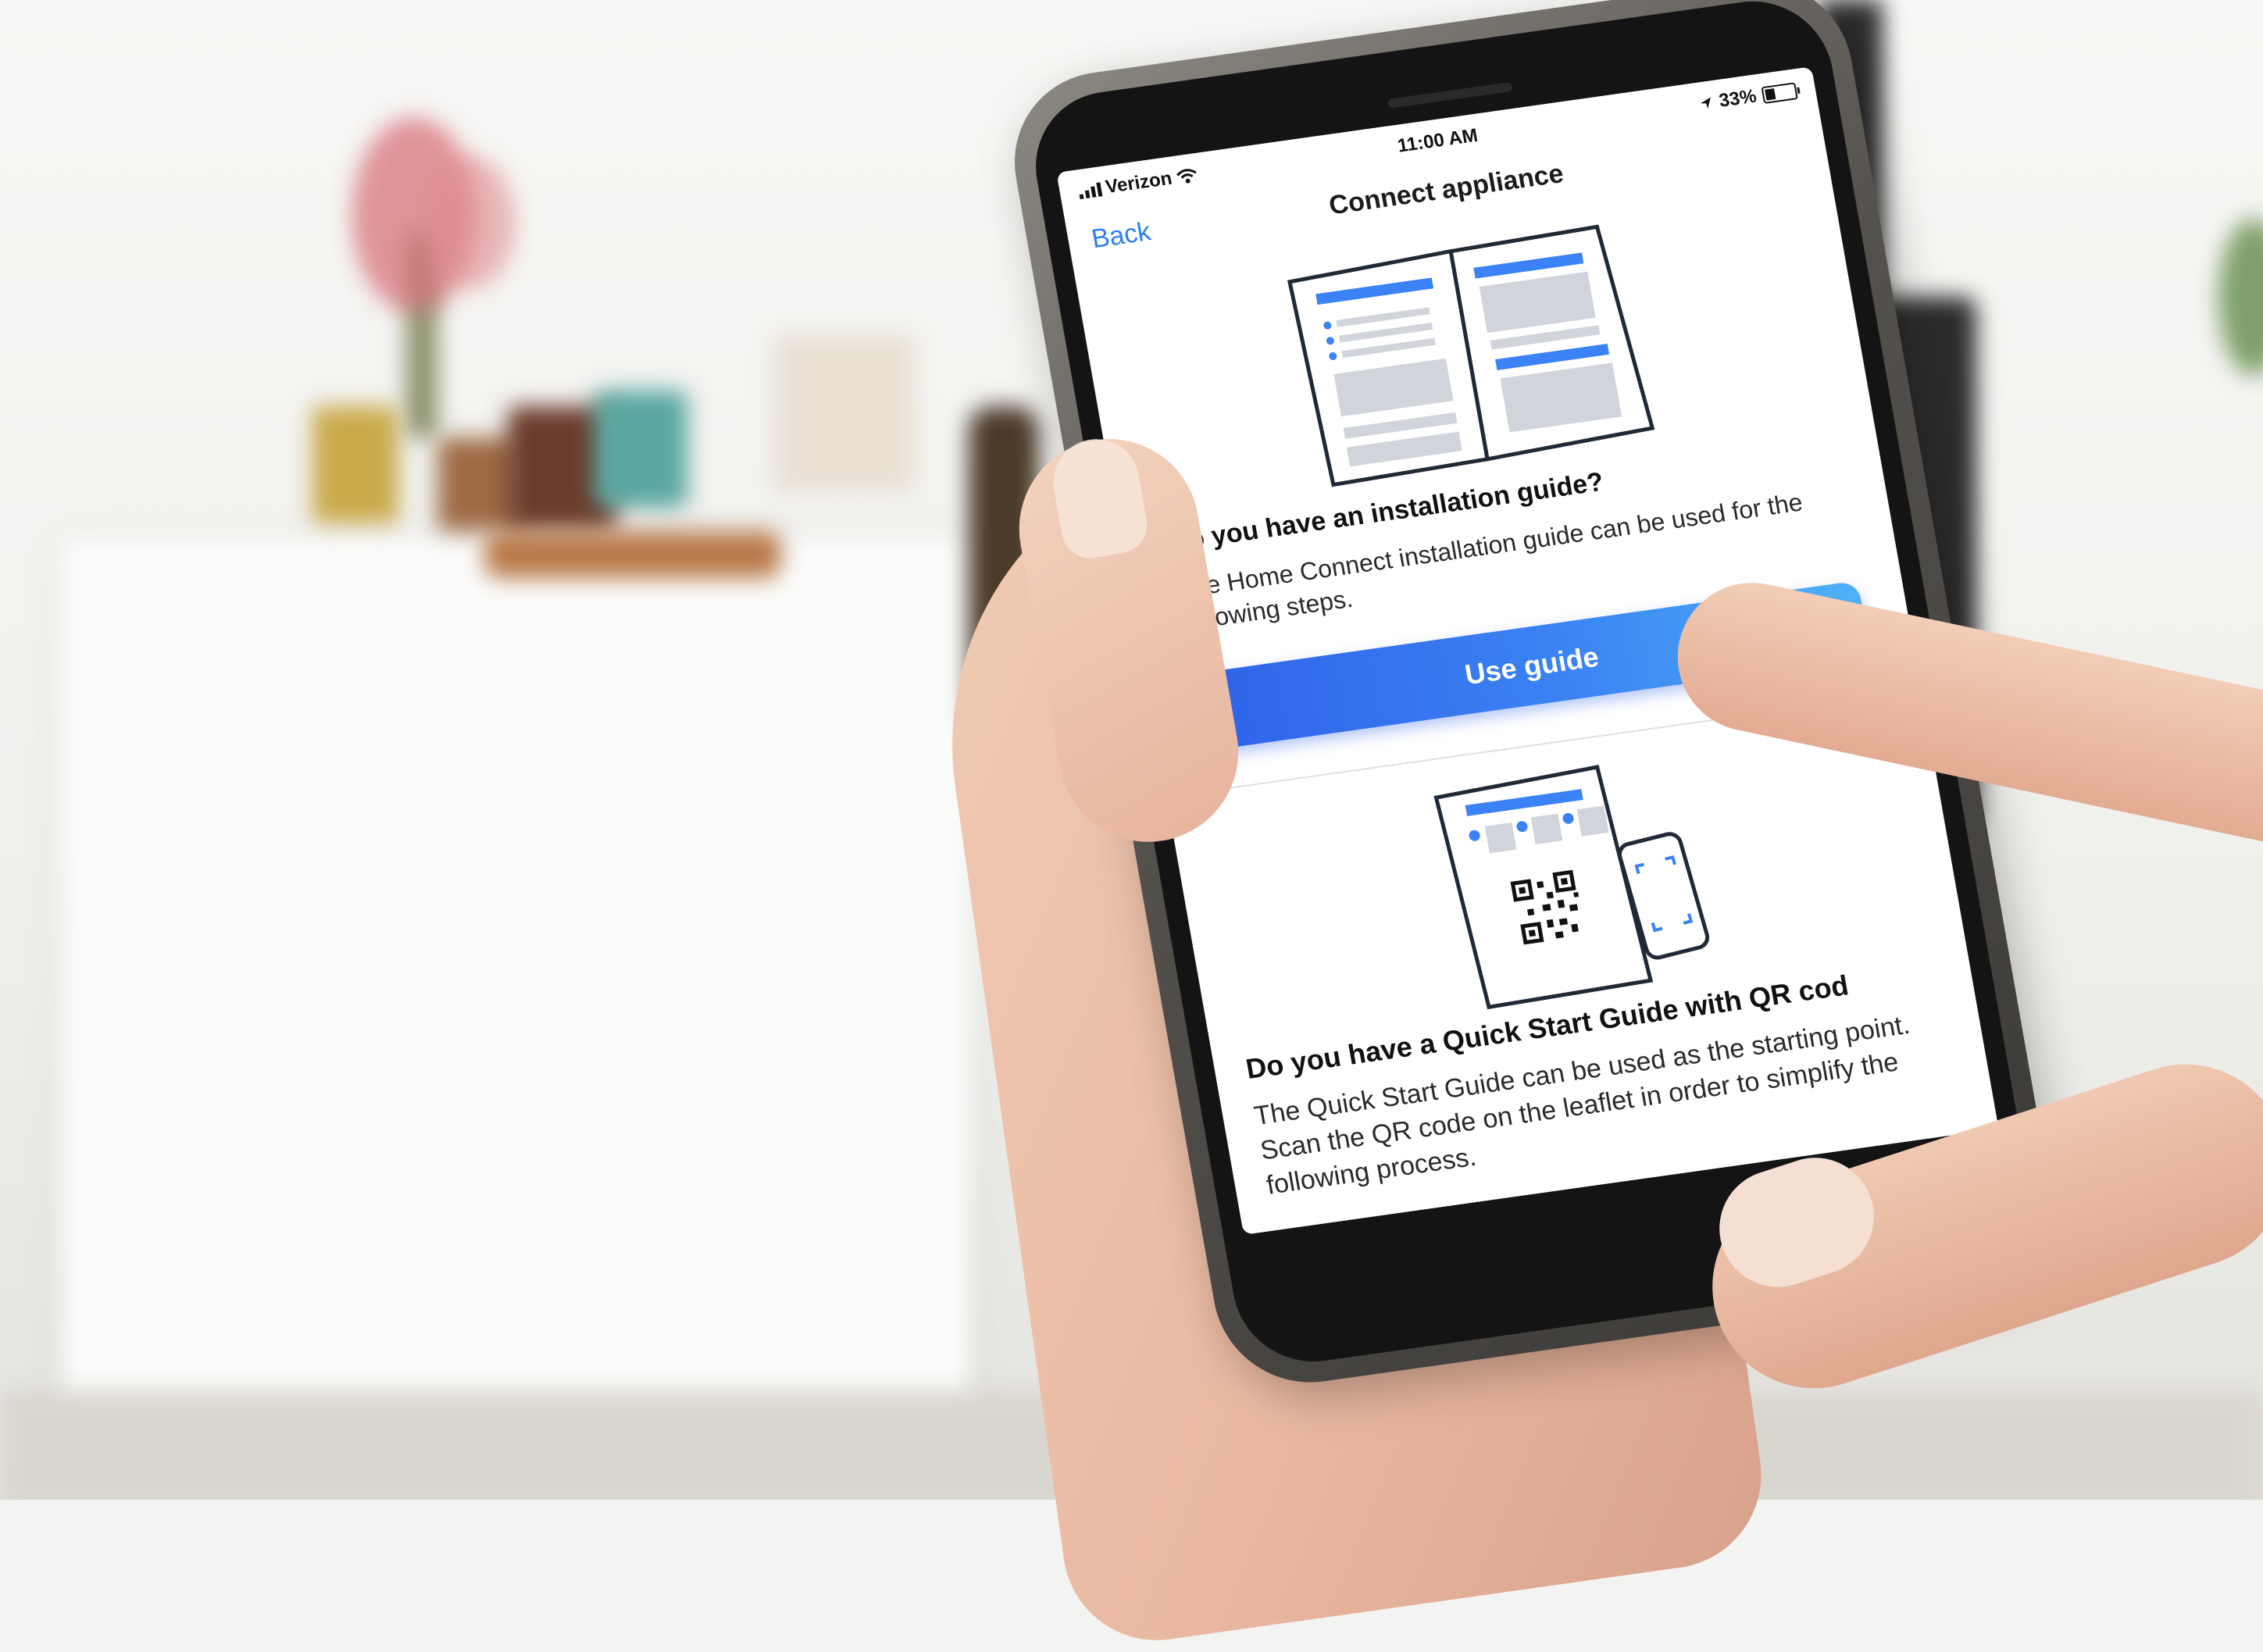 The height and width of the screenshot is (1652, 2263). Describe the element at coordinates (843, 414) in the screenshot. I see `background-box` at that location.